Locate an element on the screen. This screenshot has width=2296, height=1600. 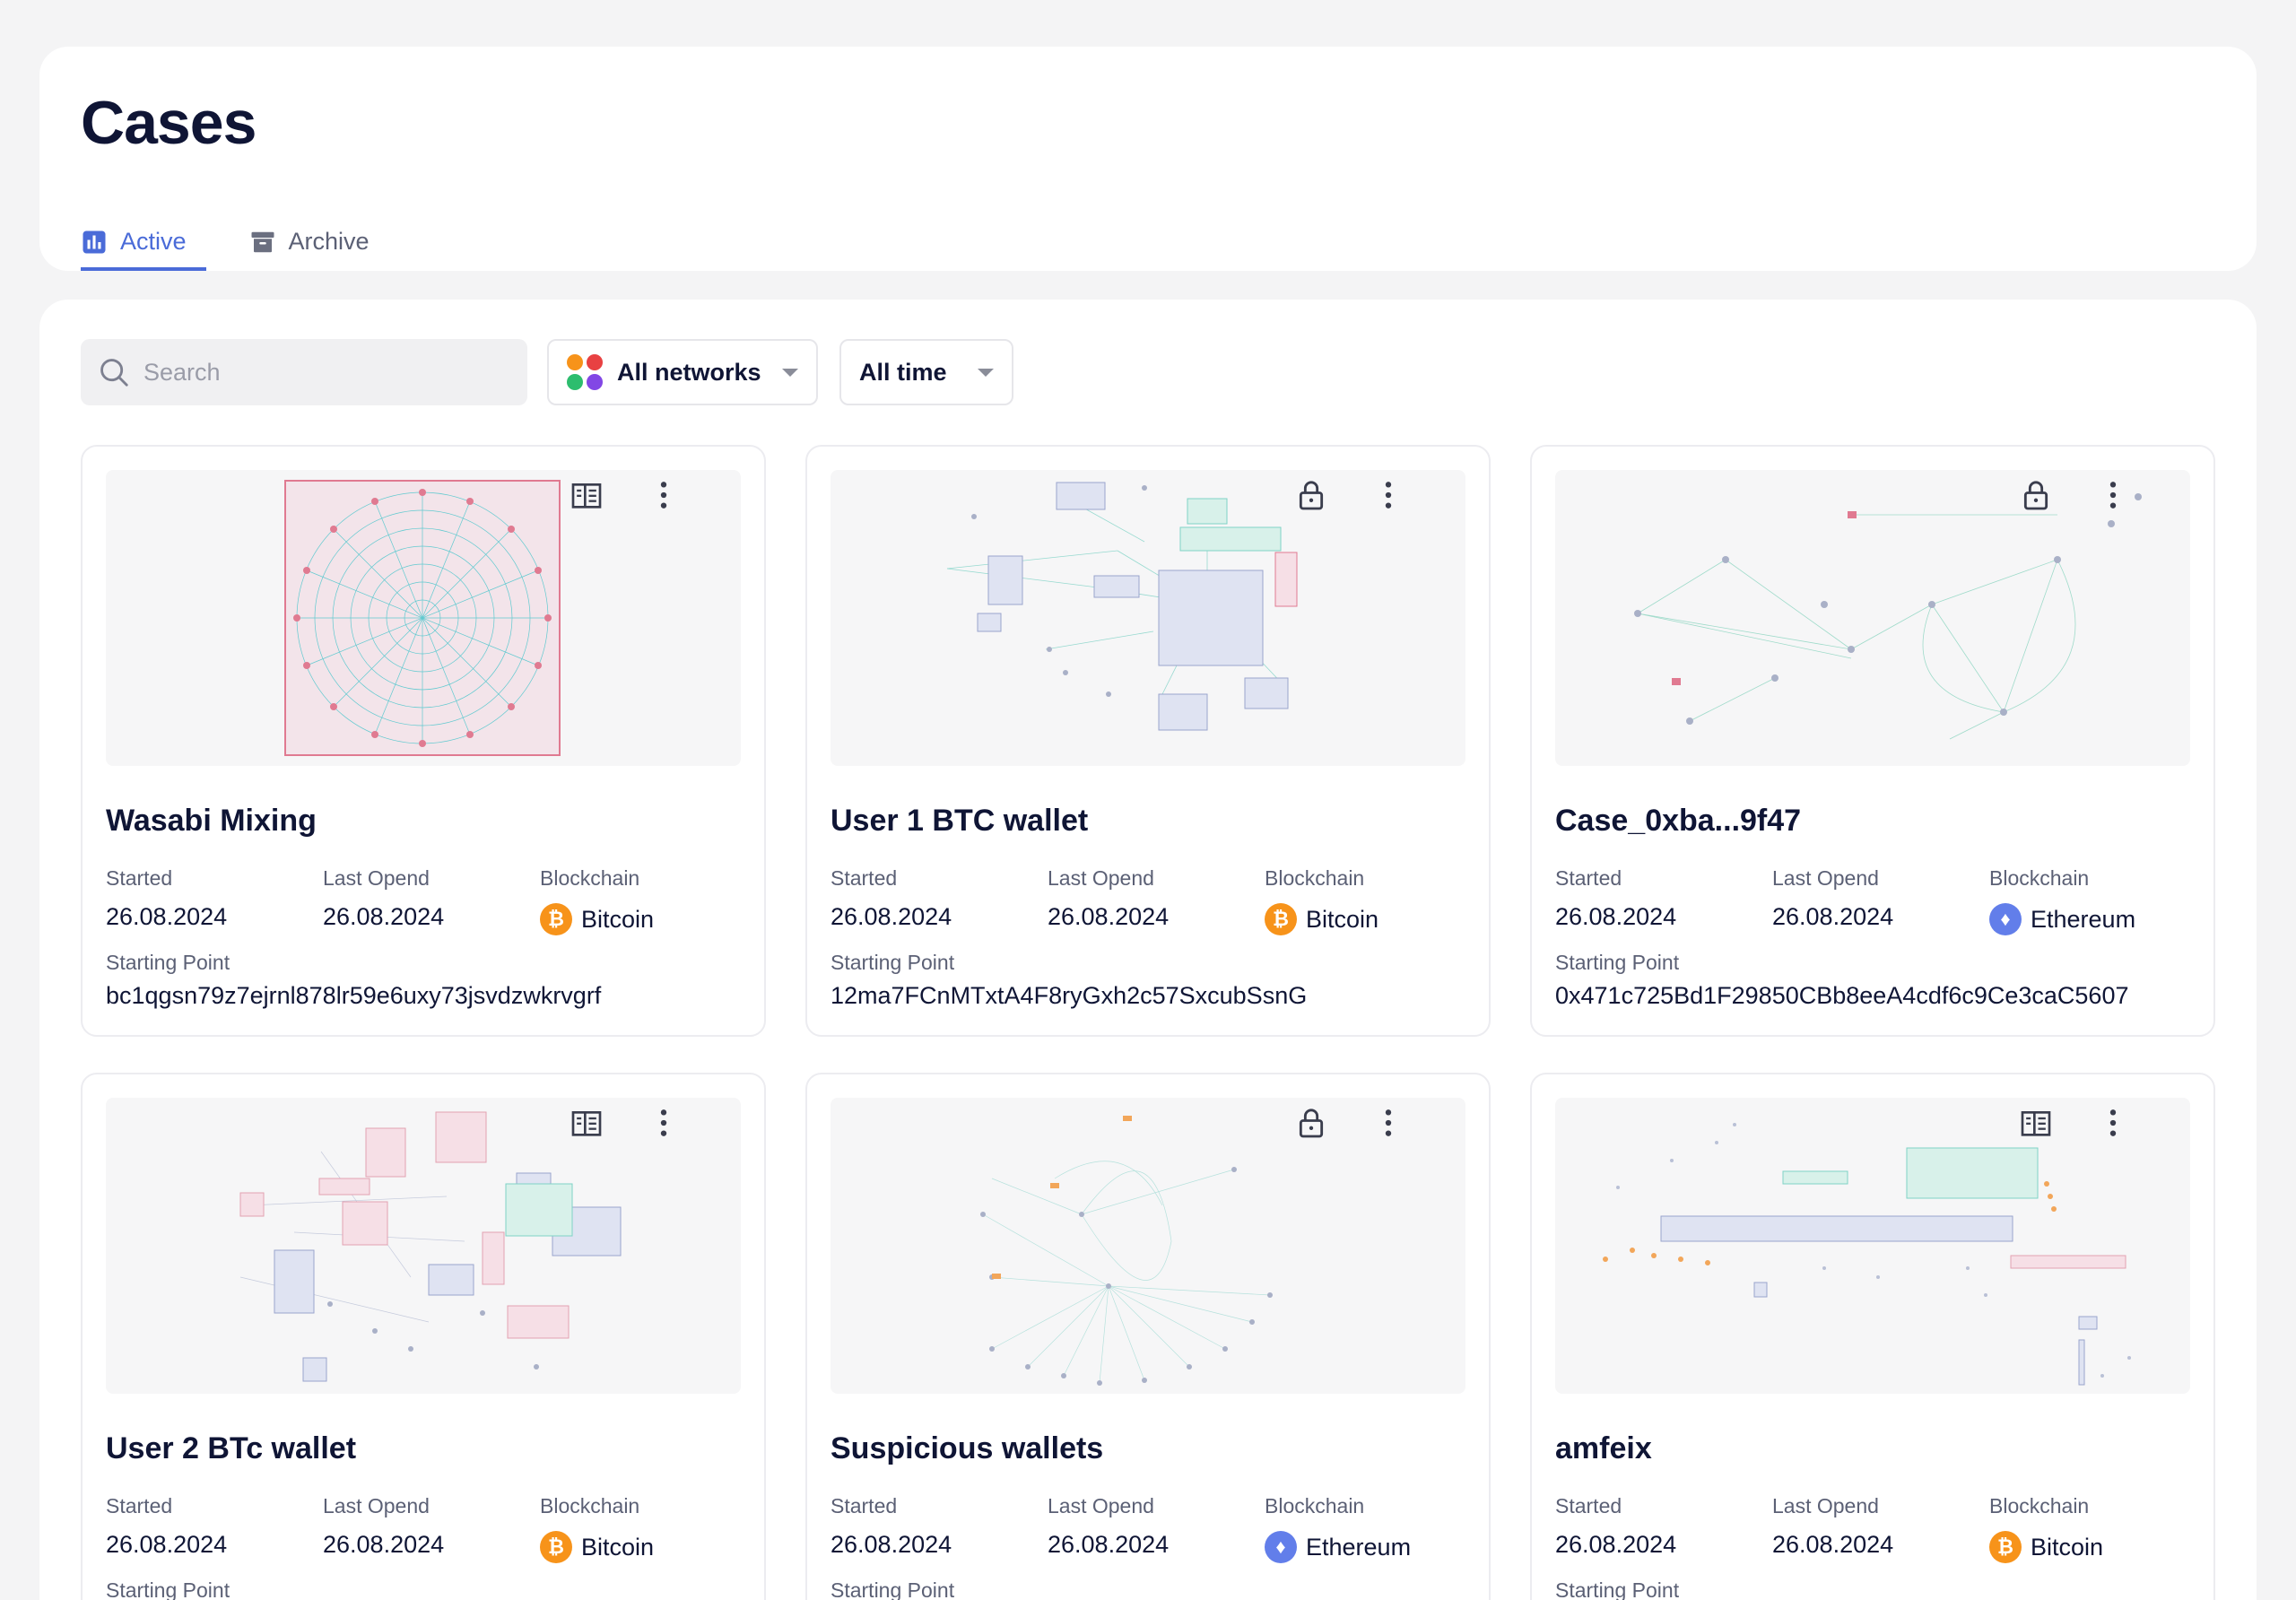
case-title: Case_0xba...9f47 is located at coordinates (1678, 821).